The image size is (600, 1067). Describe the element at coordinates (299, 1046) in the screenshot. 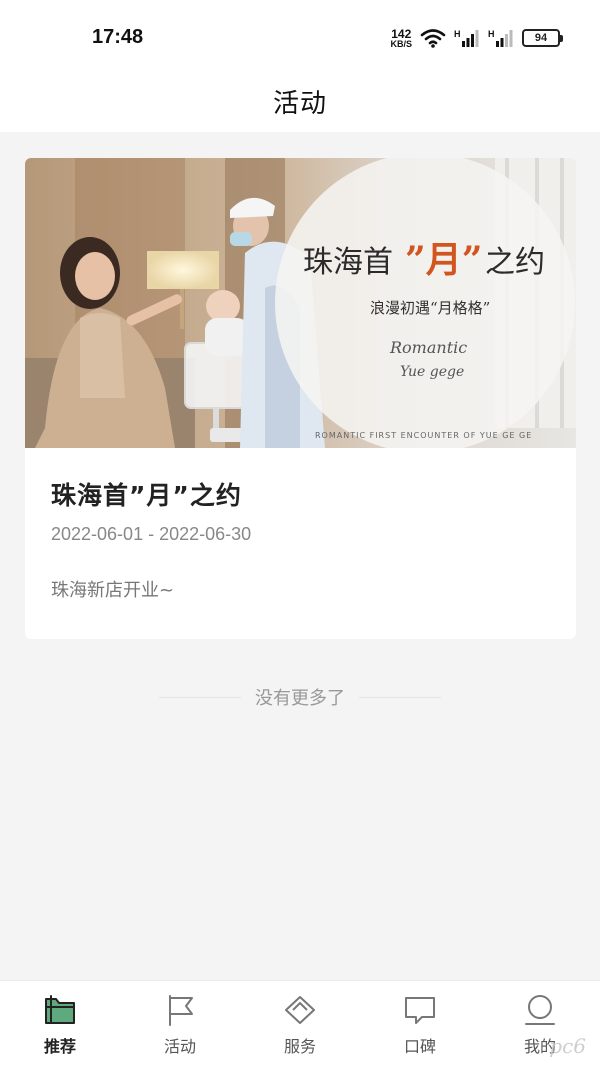

I see `nav-label-service: 服务` at that location.